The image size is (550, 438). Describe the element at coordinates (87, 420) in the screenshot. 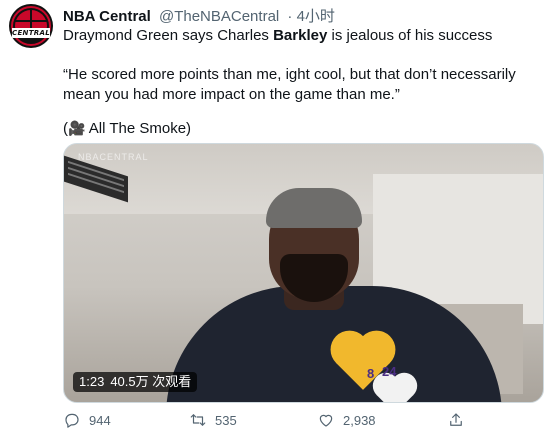

I see `reply-button: 944` at that location.